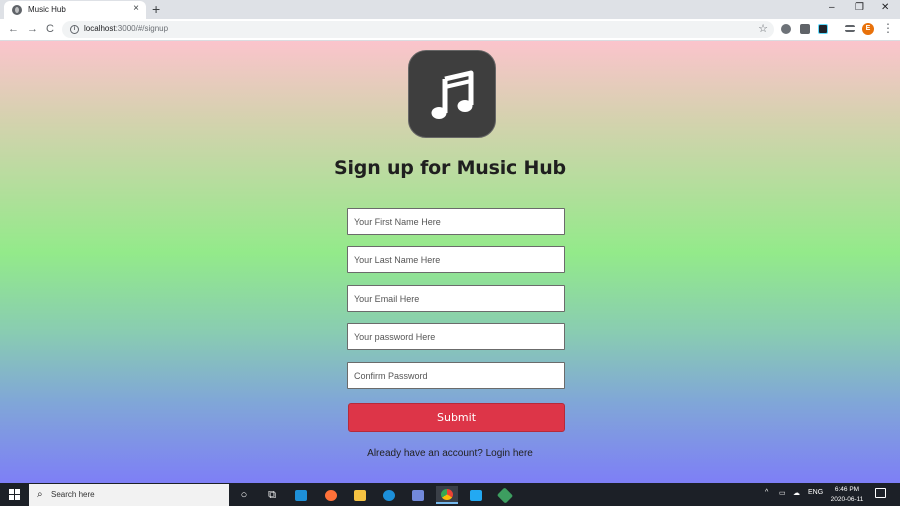 The image size is (900, 506). I want to click on forward-button: →, so click(32, 29).